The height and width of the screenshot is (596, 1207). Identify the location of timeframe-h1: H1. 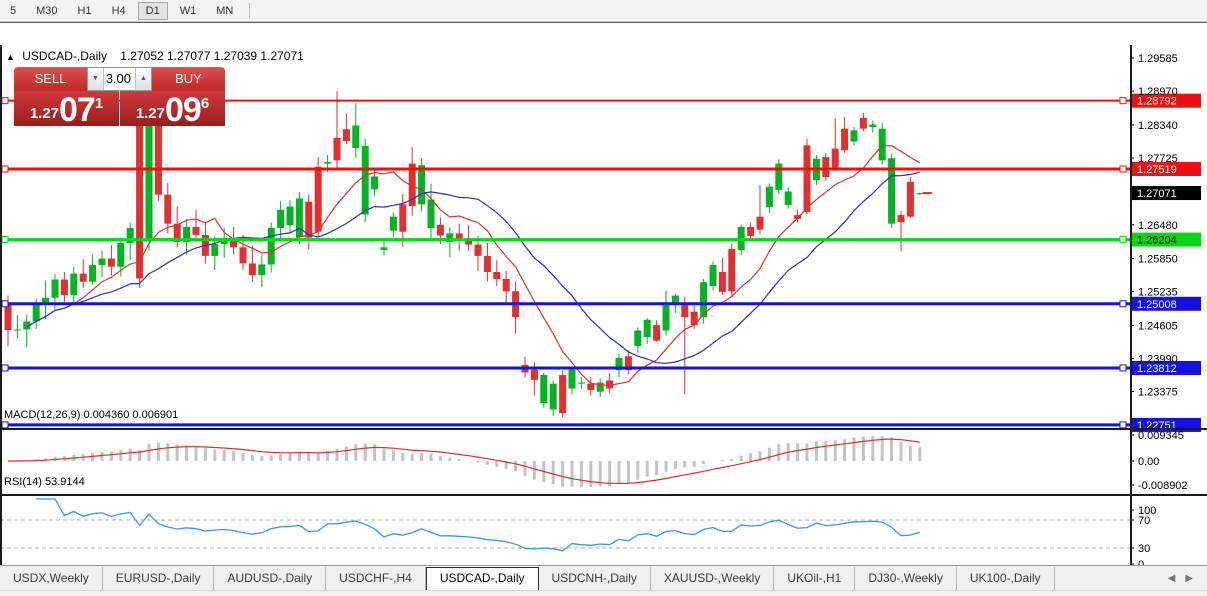
(85, 11).